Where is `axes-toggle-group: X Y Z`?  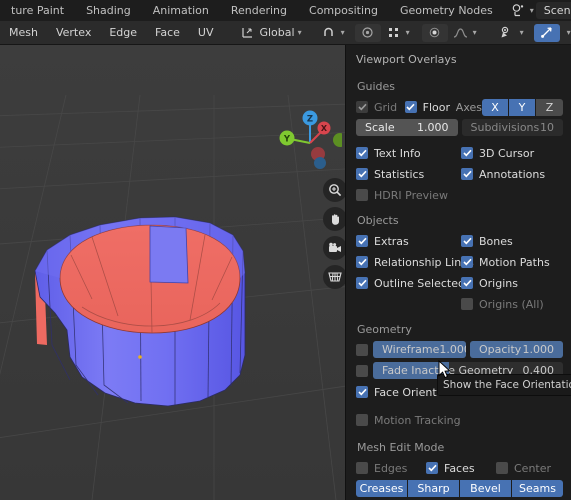 axes-toggle-group: X Y Z is located at coordinates (522, 107).